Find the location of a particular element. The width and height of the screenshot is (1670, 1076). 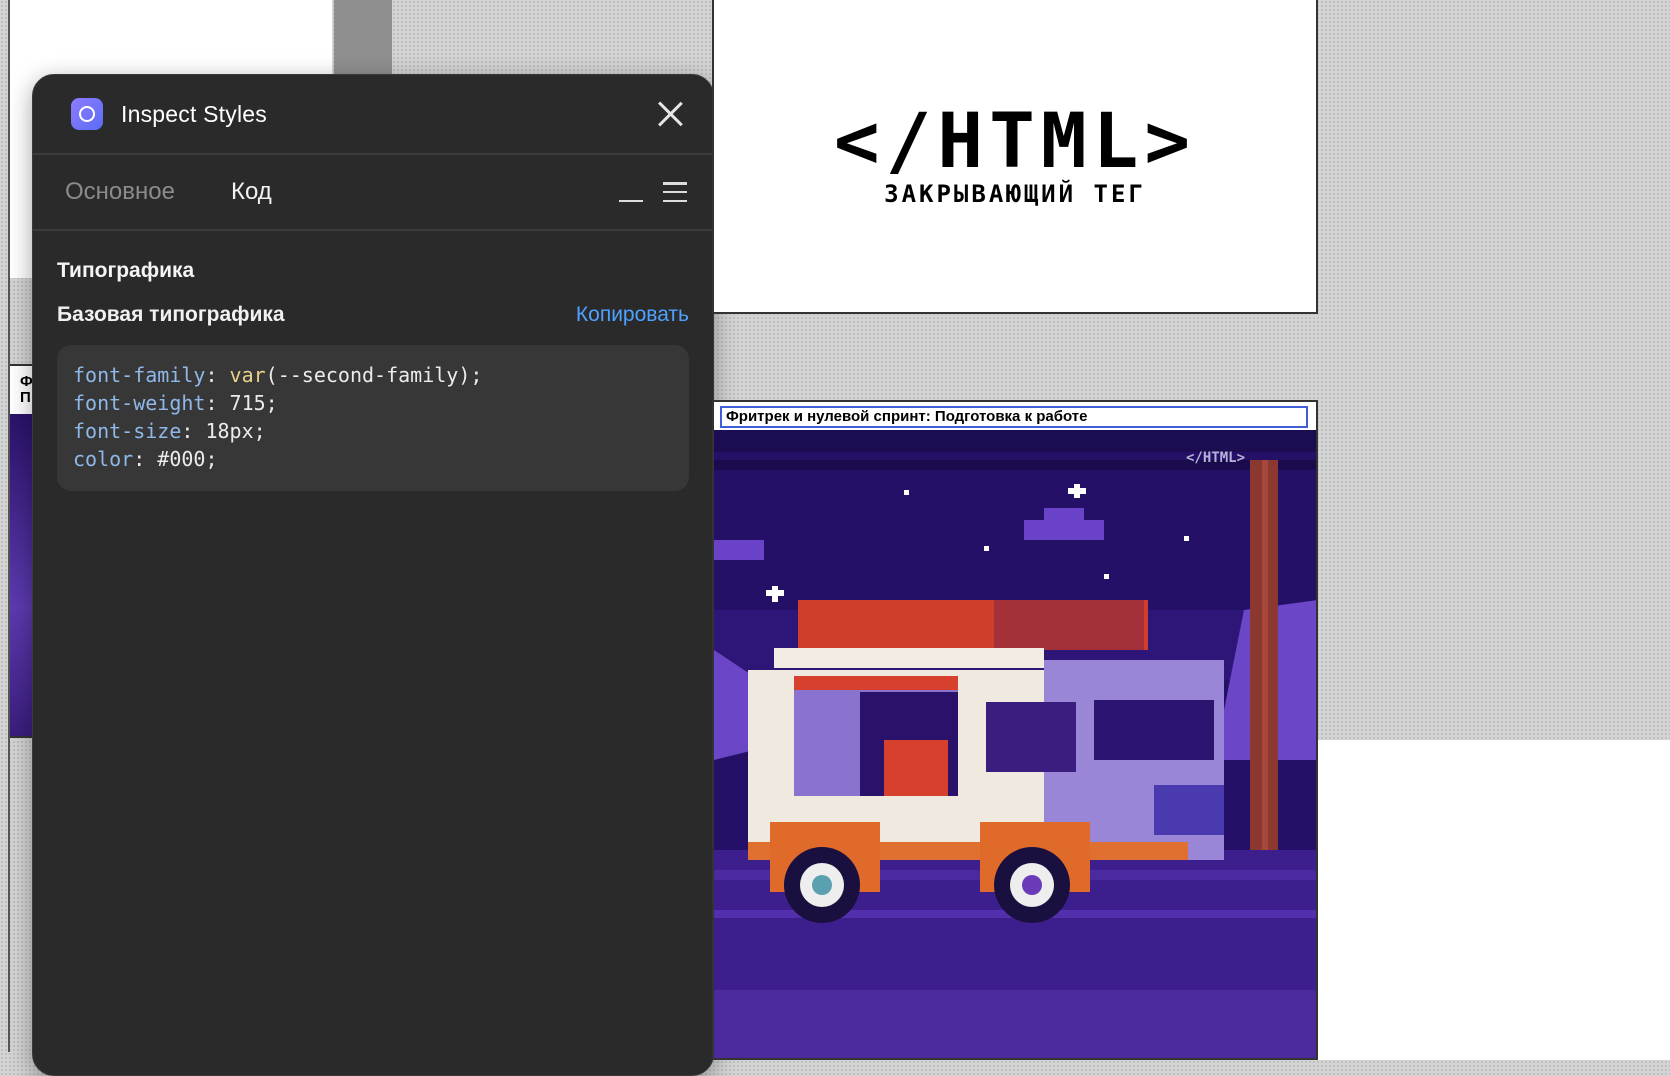

panel-title: Inspect Styles is located at coordinates (194, 113).